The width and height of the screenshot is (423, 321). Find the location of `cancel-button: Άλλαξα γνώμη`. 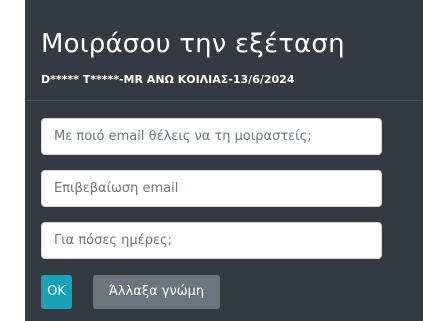

cancel-button: Άλλαξα γνώμη is located at coordinates (156, 292).